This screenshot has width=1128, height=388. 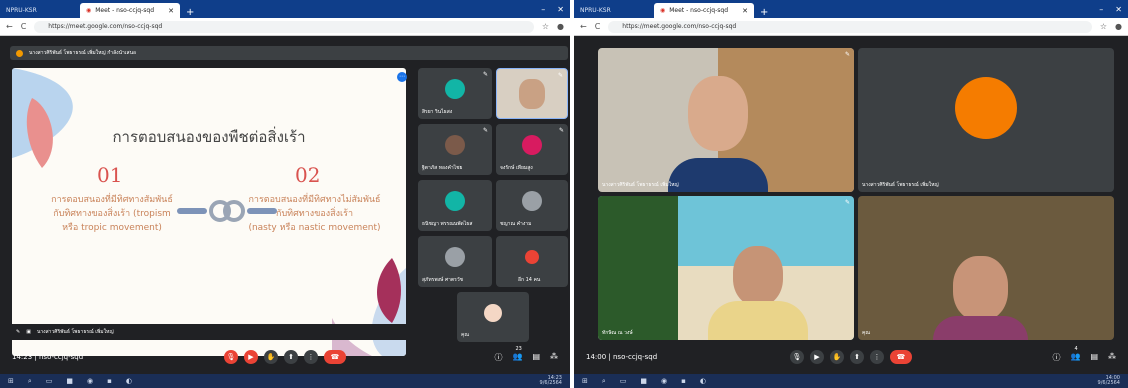 What do you see at coordinates (455, 93) in the screenshot?
I see `participant-tile: ✎ สิรยา รินไธสง` at bounding box center [455, 93].